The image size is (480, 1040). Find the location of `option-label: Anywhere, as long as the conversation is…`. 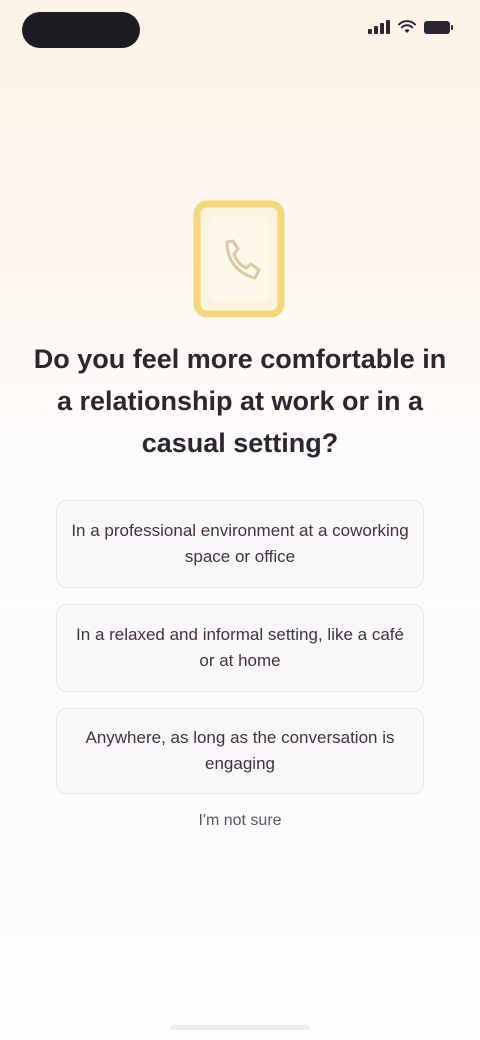

option-label: Anywhere, as long as the conversation is… is located at coordinates (240, 750).